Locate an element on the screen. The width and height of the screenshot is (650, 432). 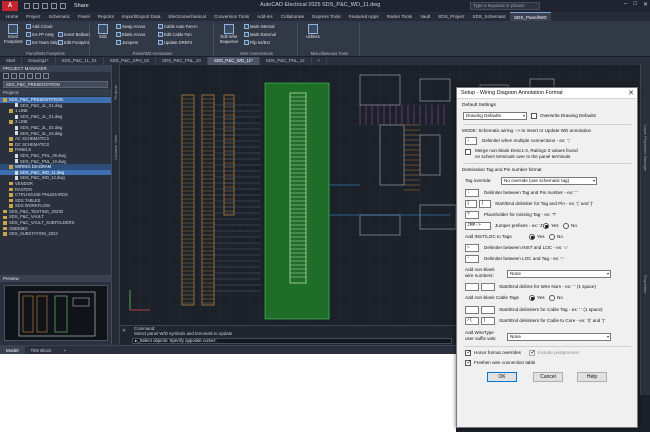
ins-team-strip-button: Ins Team Strip is located at coordinates (42, 42).